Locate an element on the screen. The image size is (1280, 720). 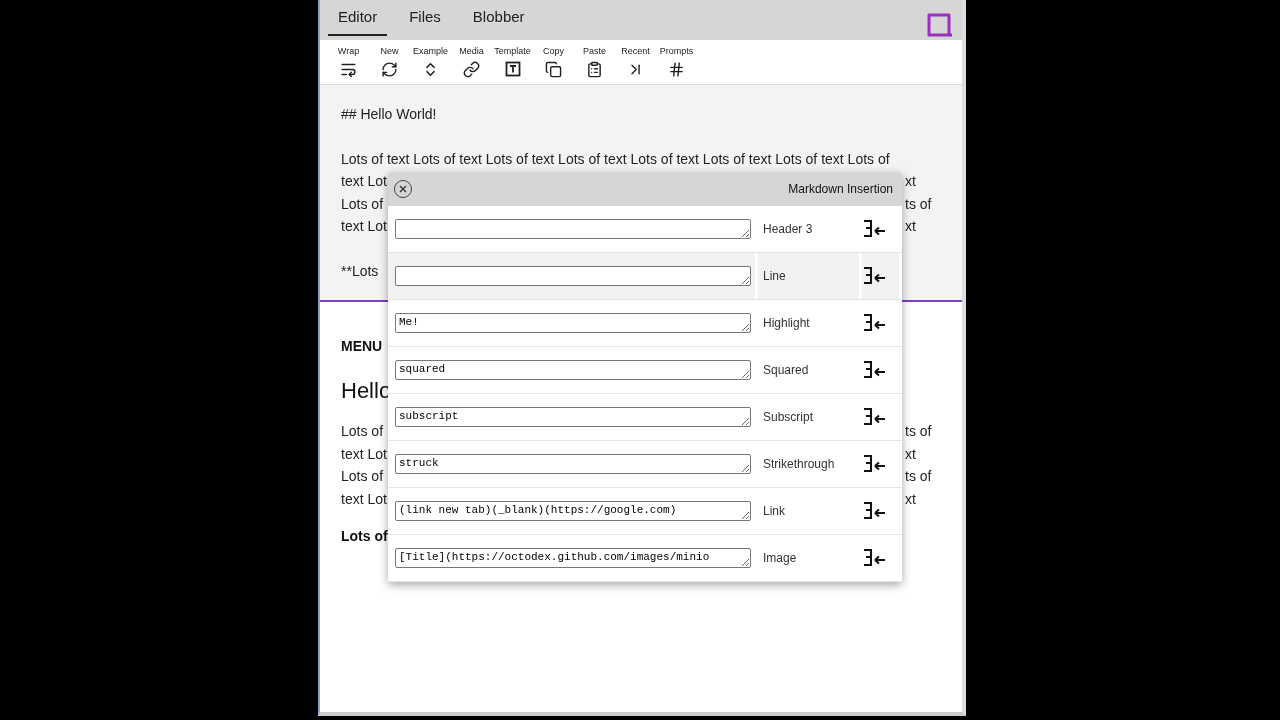
toolbar-button: Prompts is located at coordinates (676, 62).